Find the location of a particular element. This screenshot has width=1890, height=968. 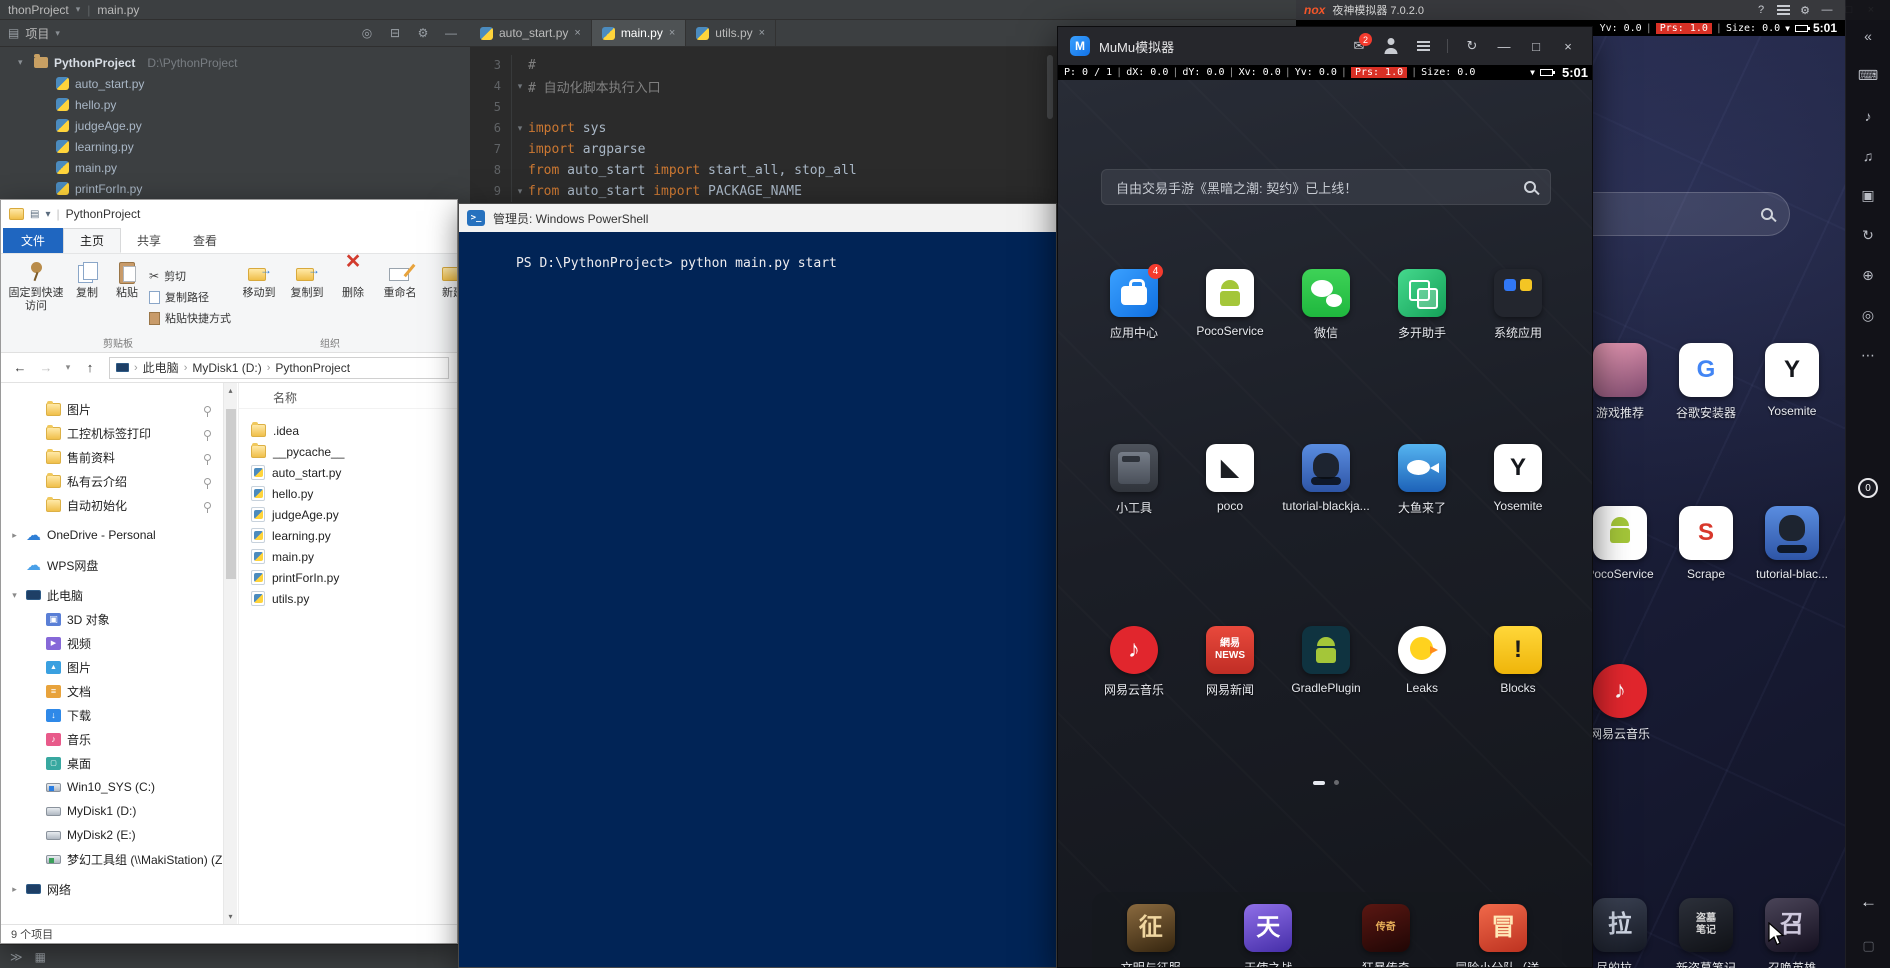

nox-minimize-button: — is located at coordinates (1827, 11).